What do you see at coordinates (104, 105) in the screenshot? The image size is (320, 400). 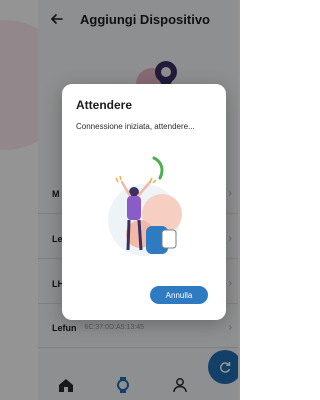 I see `dialog-title: Attendere` at bounding box center [104, 105].